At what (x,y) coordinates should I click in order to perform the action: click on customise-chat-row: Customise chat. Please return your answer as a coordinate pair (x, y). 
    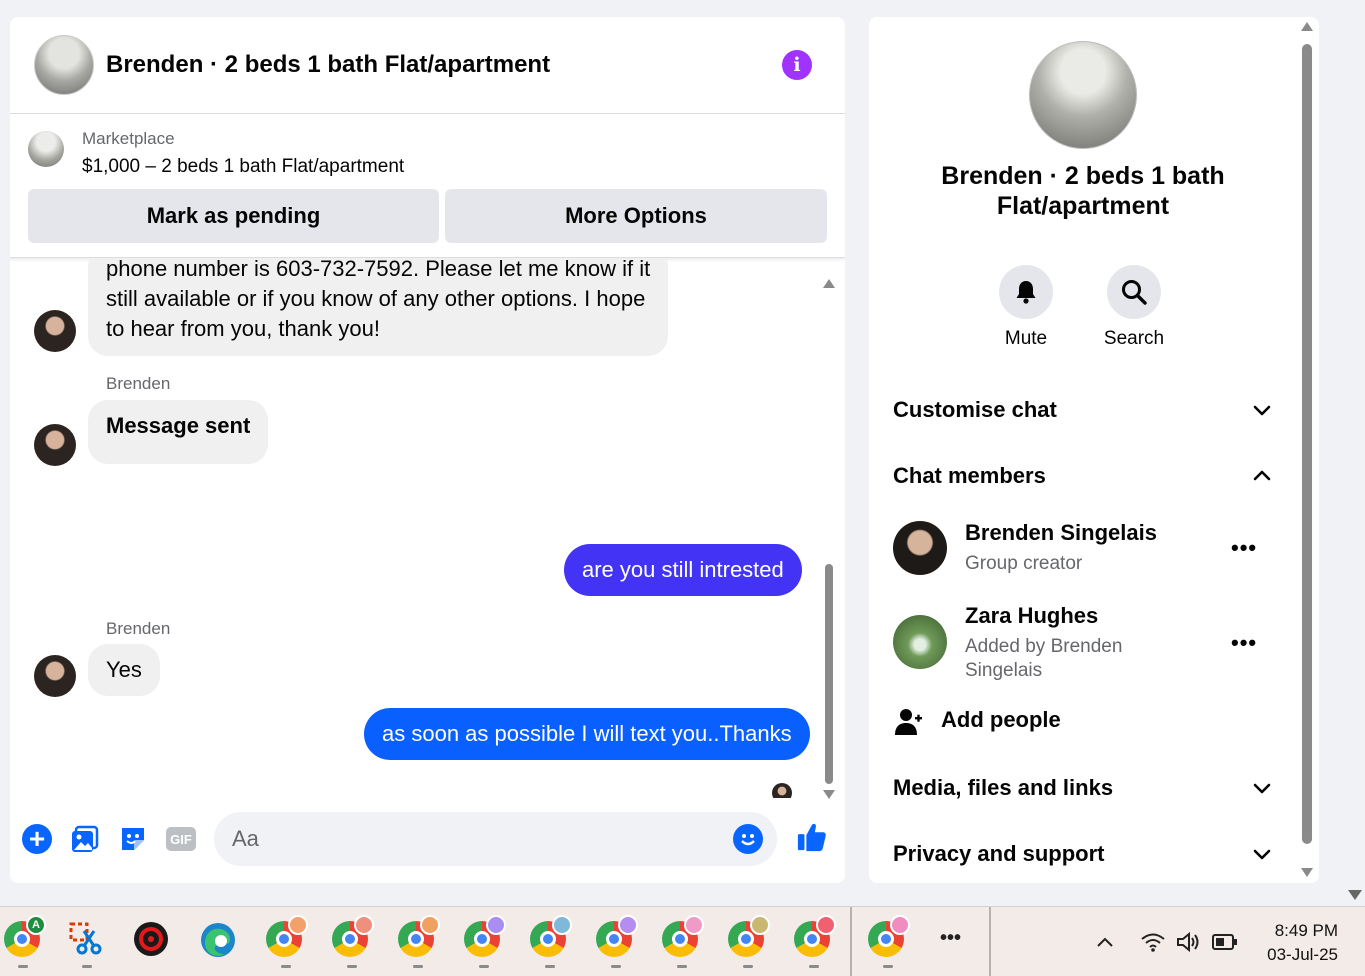
    Looking at the image, I should click on (1083, 410).